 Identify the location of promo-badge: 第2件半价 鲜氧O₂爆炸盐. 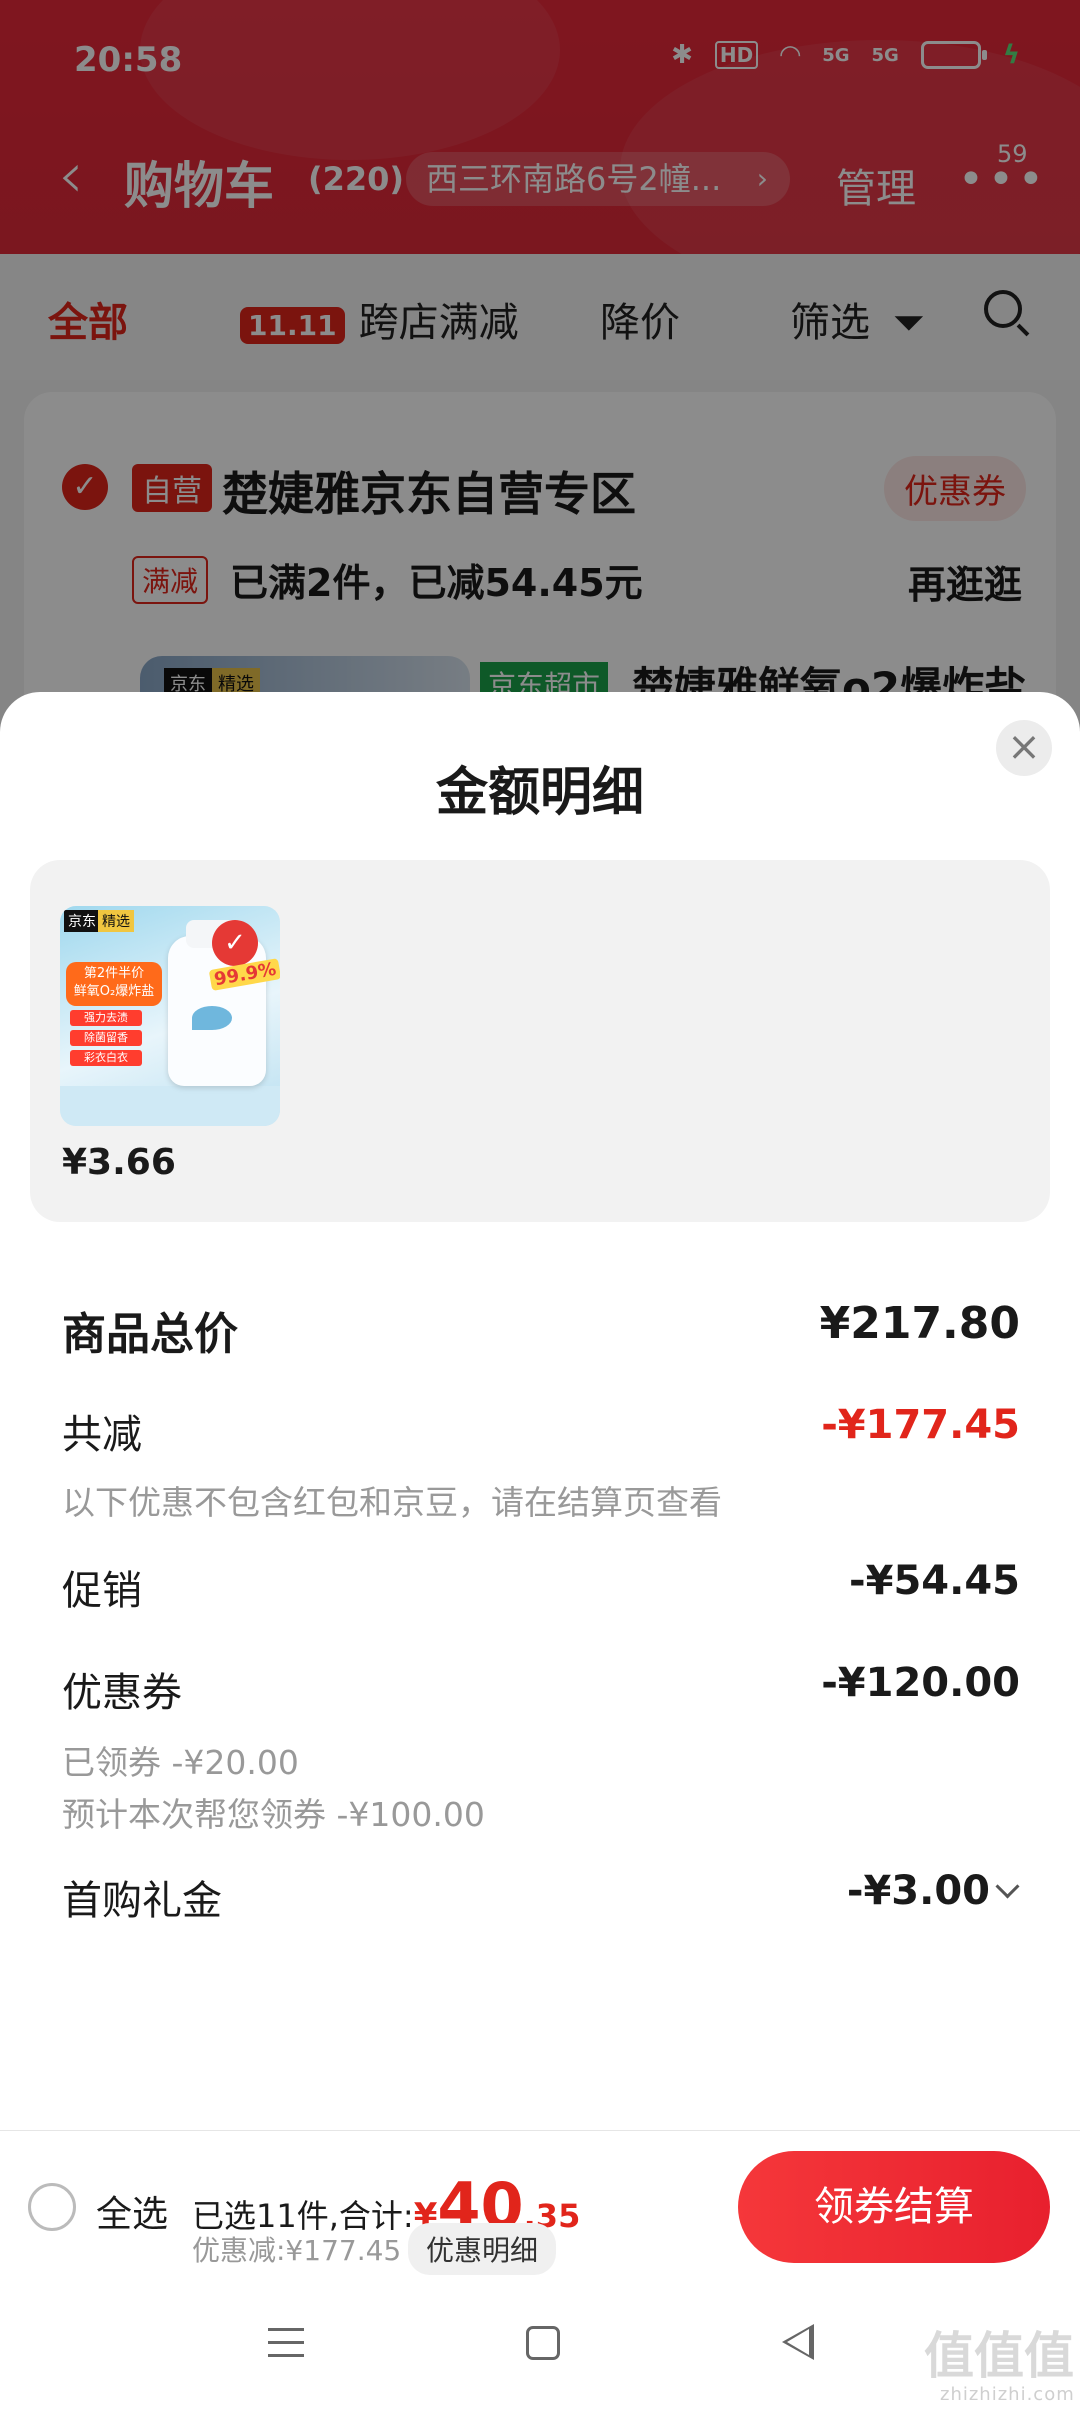
(114, 984).